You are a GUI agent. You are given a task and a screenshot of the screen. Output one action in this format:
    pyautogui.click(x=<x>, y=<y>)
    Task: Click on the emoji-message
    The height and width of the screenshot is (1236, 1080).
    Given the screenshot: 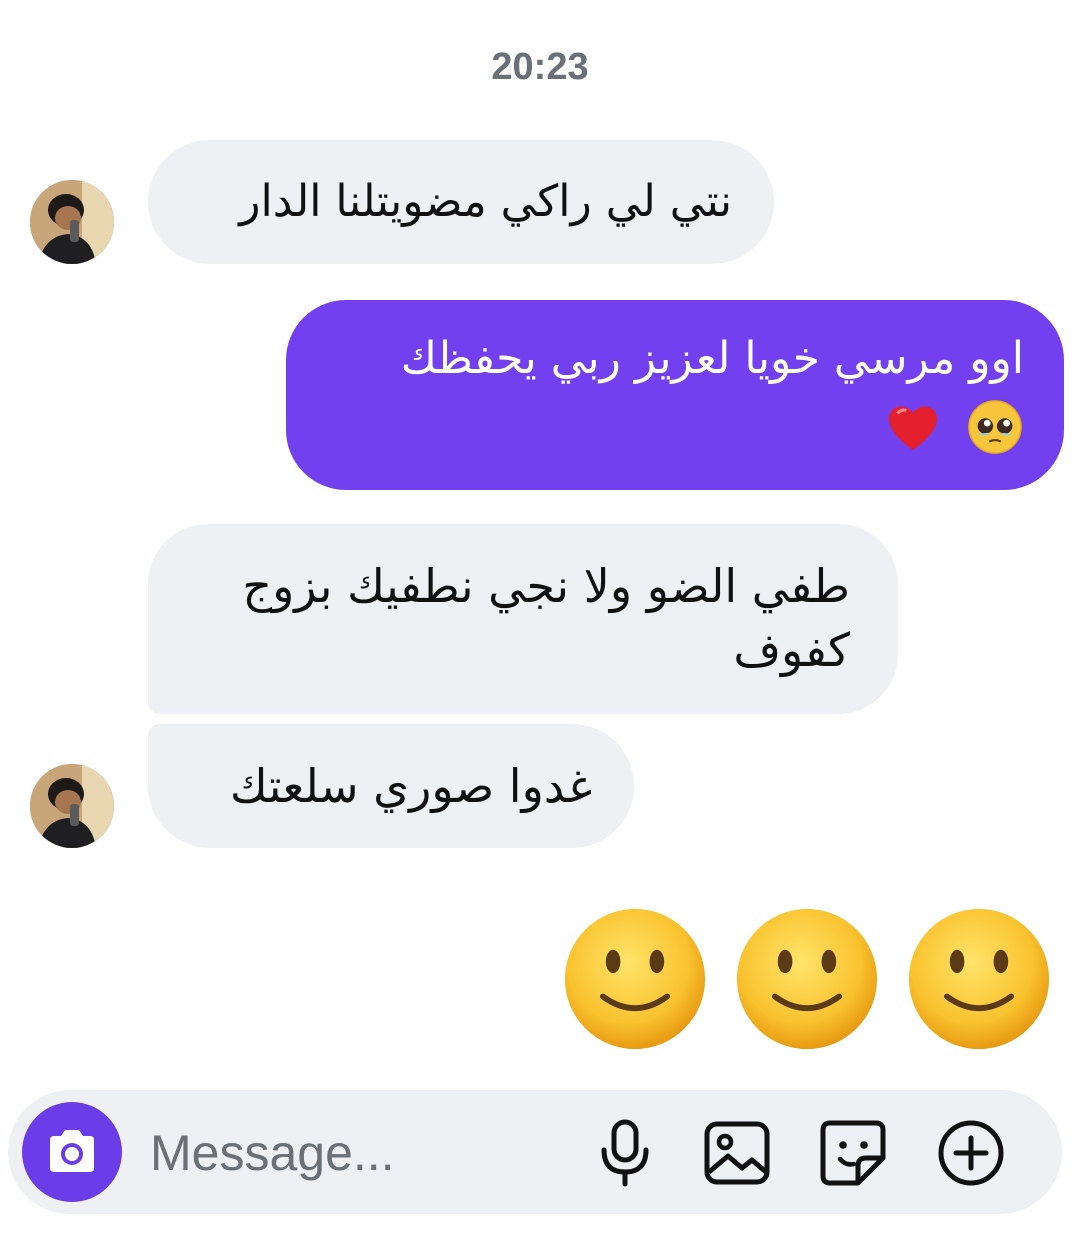 What is the action you would take?
    pyautogui.click(x=807, y=979)
    